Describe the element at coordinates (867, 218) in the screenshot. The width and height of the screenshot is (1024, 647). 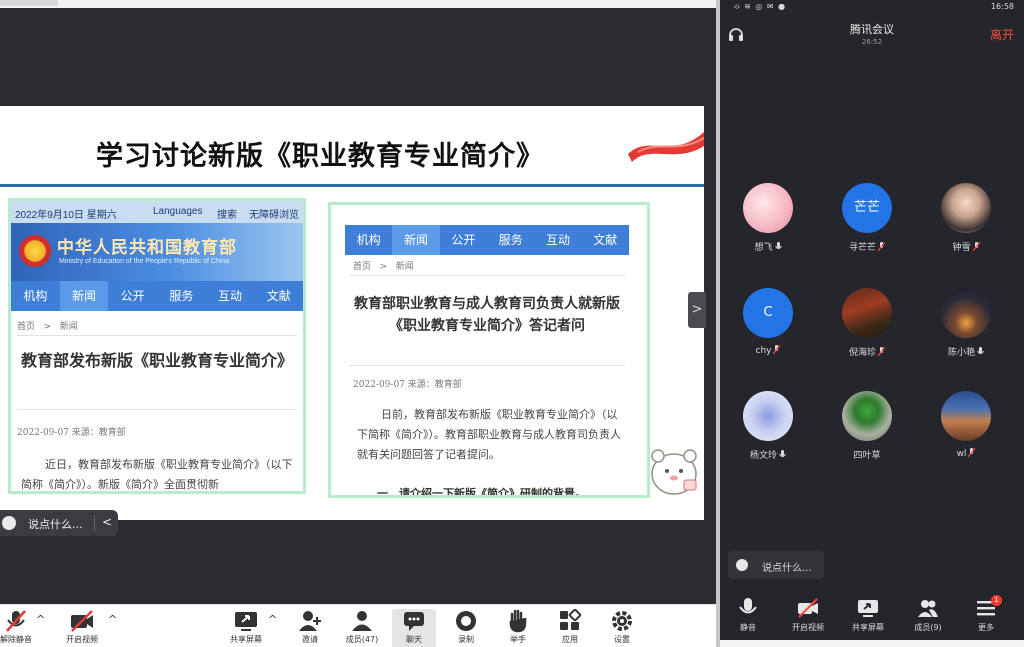
I see `participant-tile: 芒芒 寻芒芒` at that location.